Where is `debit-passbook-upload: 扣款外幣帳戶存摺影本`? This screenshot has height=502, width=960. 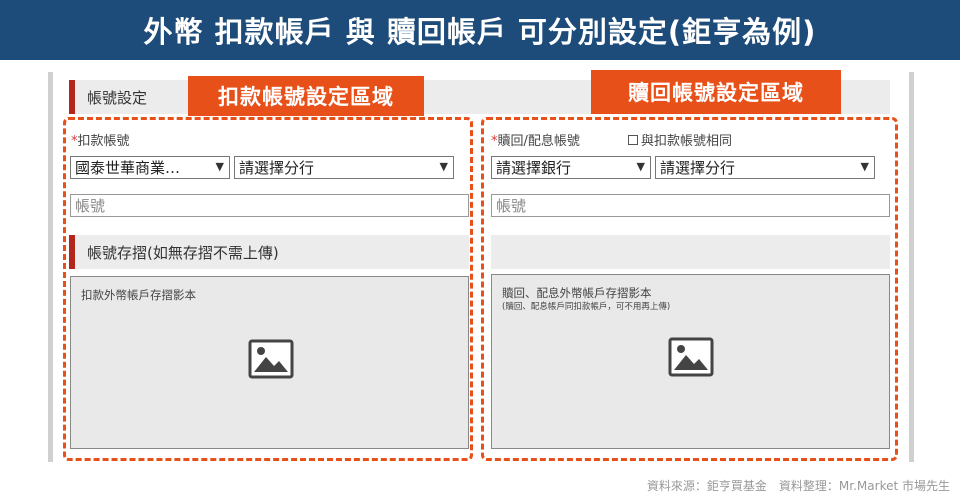 debit-passbook-upload: 扣款外幣帳戶存摺影本 is located at coordinates (269, 362).